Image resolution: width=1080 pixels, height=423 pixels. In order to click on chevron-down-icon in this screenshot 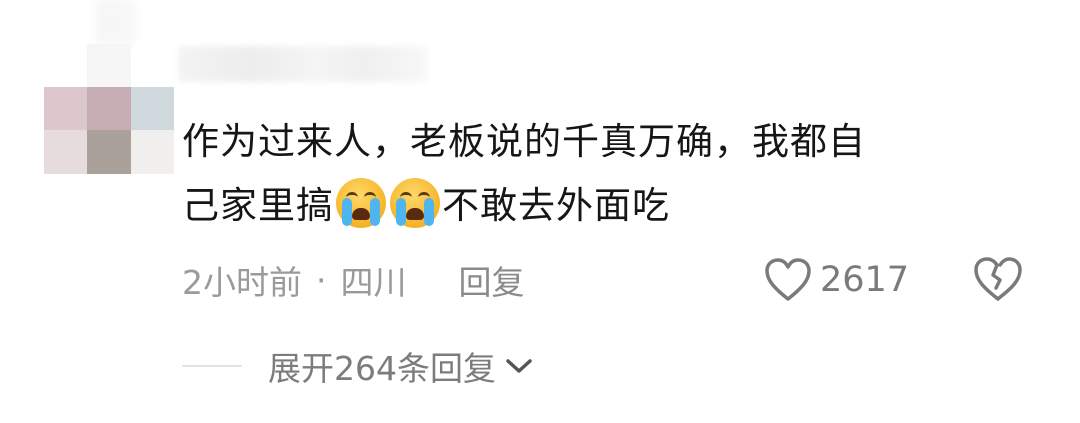, I will do `click(519, 366)`.